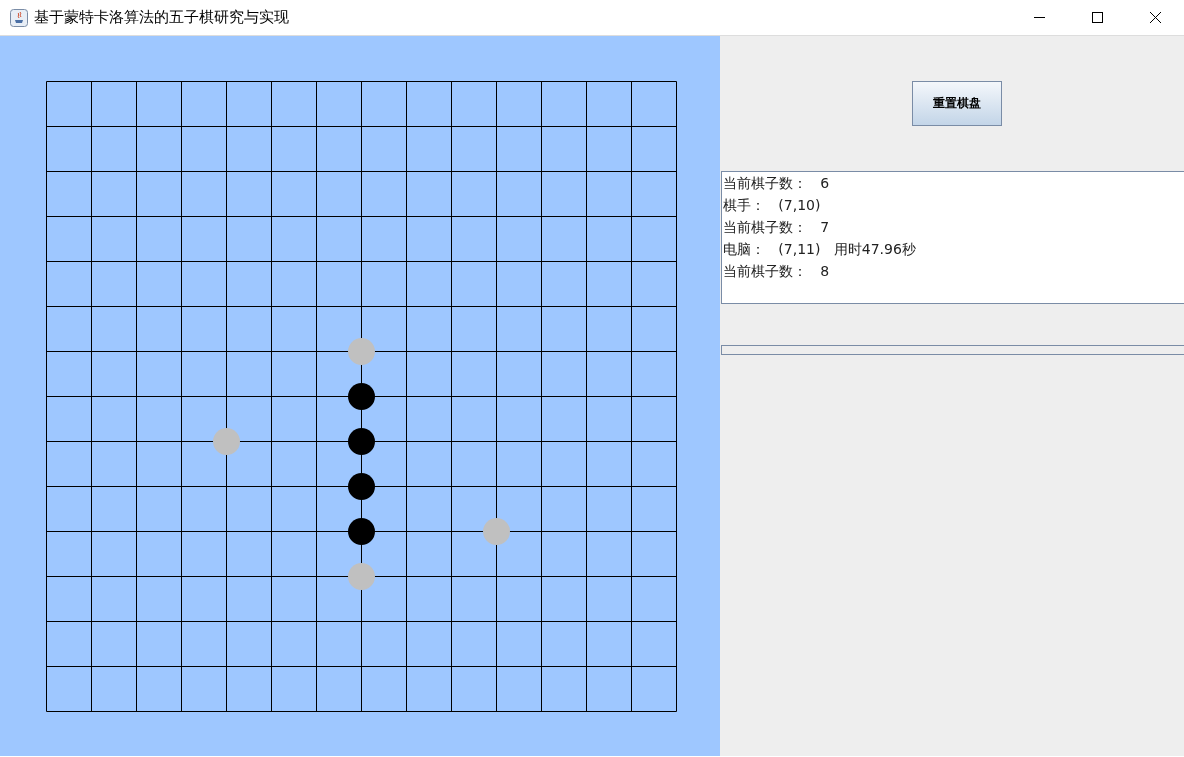 This screenshot has width=1184, height=757. I want to click on log-line: 当前棋子数： 6, so click(777, 183).